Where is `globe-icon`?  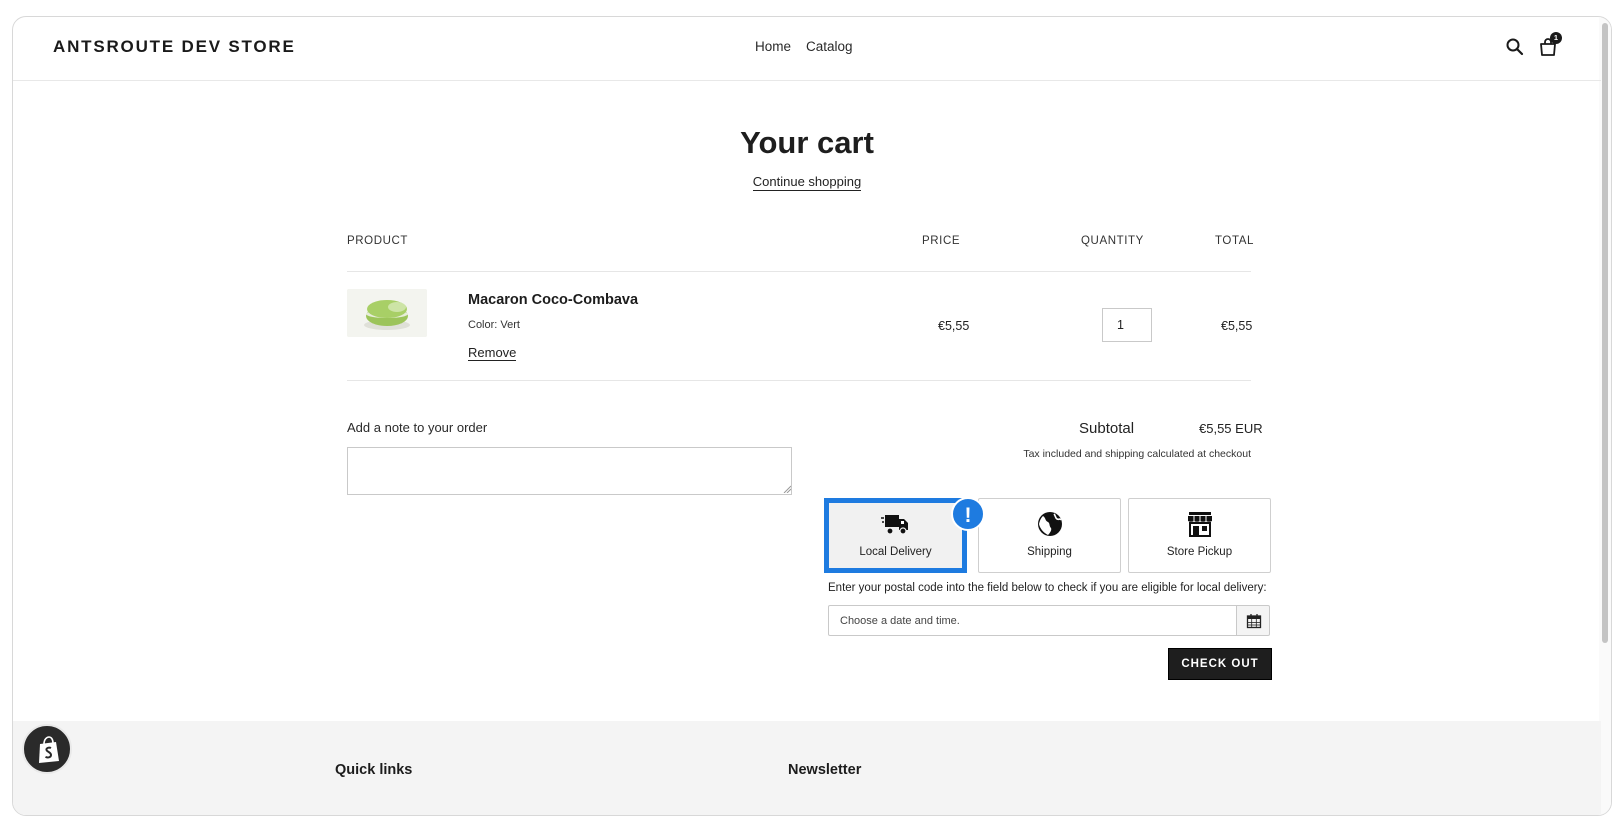
globe-icon is located at coordinates (1050, 524).